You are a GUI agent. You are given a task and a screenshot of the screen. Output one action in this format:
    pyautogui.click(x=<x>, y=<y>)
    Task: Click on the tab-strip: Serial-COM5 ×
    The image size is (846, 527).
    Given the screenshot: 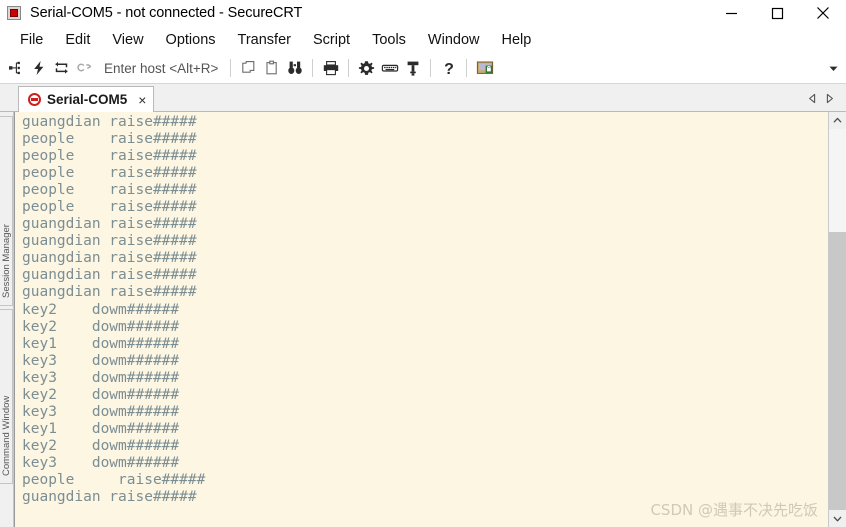 What is the action you would take?
    pyautogui.click(x=423, y=98)
    